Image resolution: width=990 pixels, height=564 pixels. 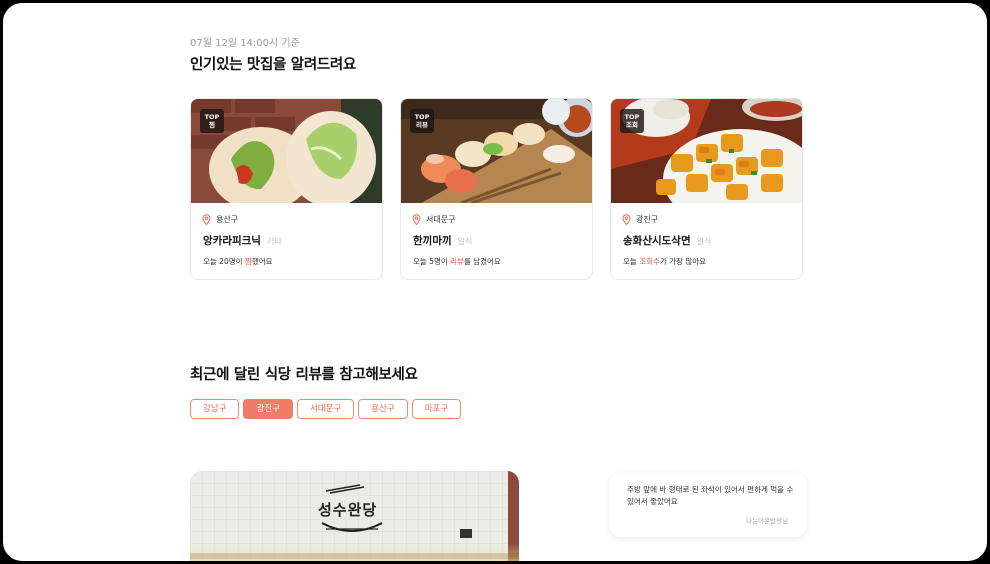 I want to click on location: 용산구, so click(x=220, y=219).